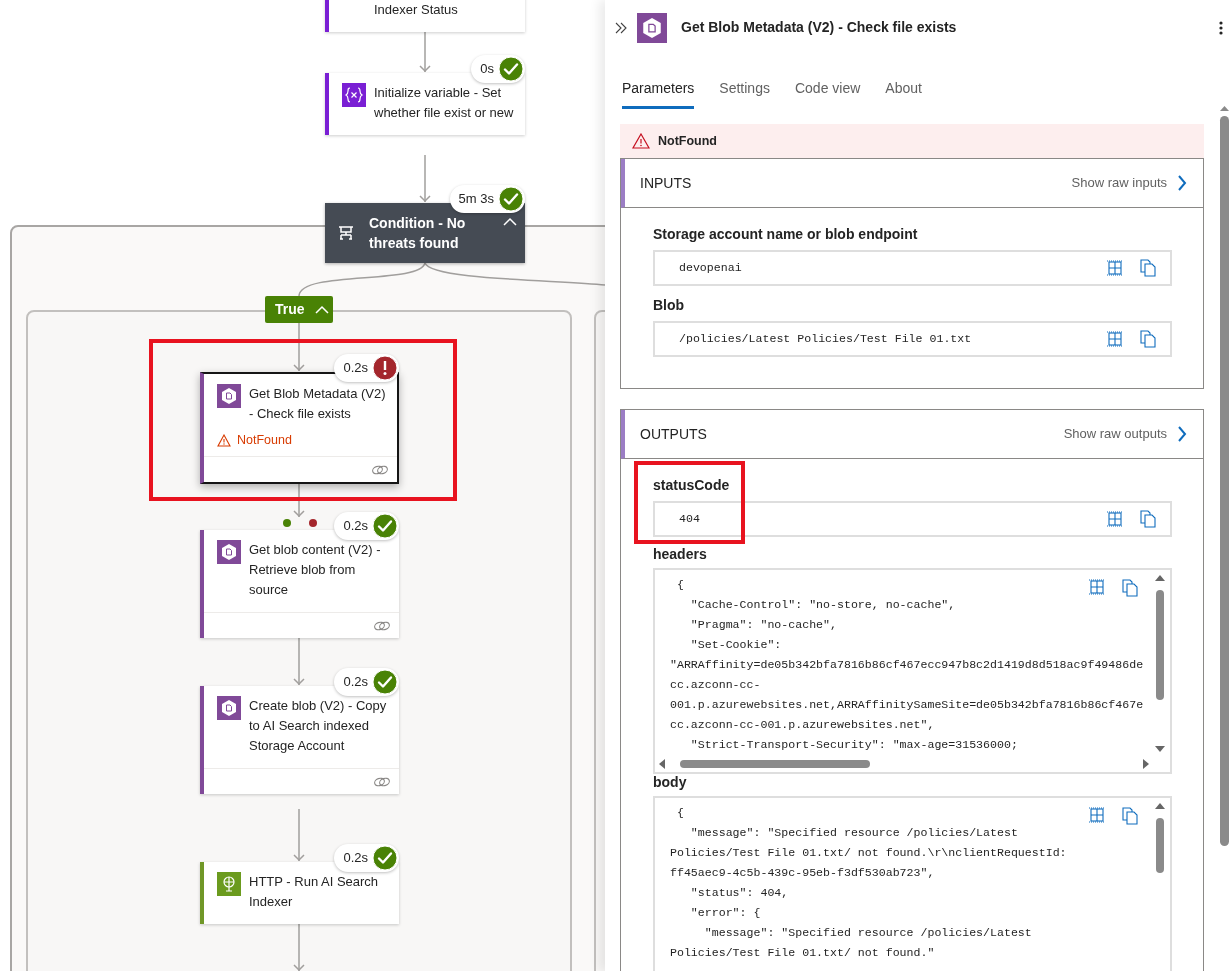 The image size is (1231, 971). I want to click on more-options-button, so click(1221, 27).